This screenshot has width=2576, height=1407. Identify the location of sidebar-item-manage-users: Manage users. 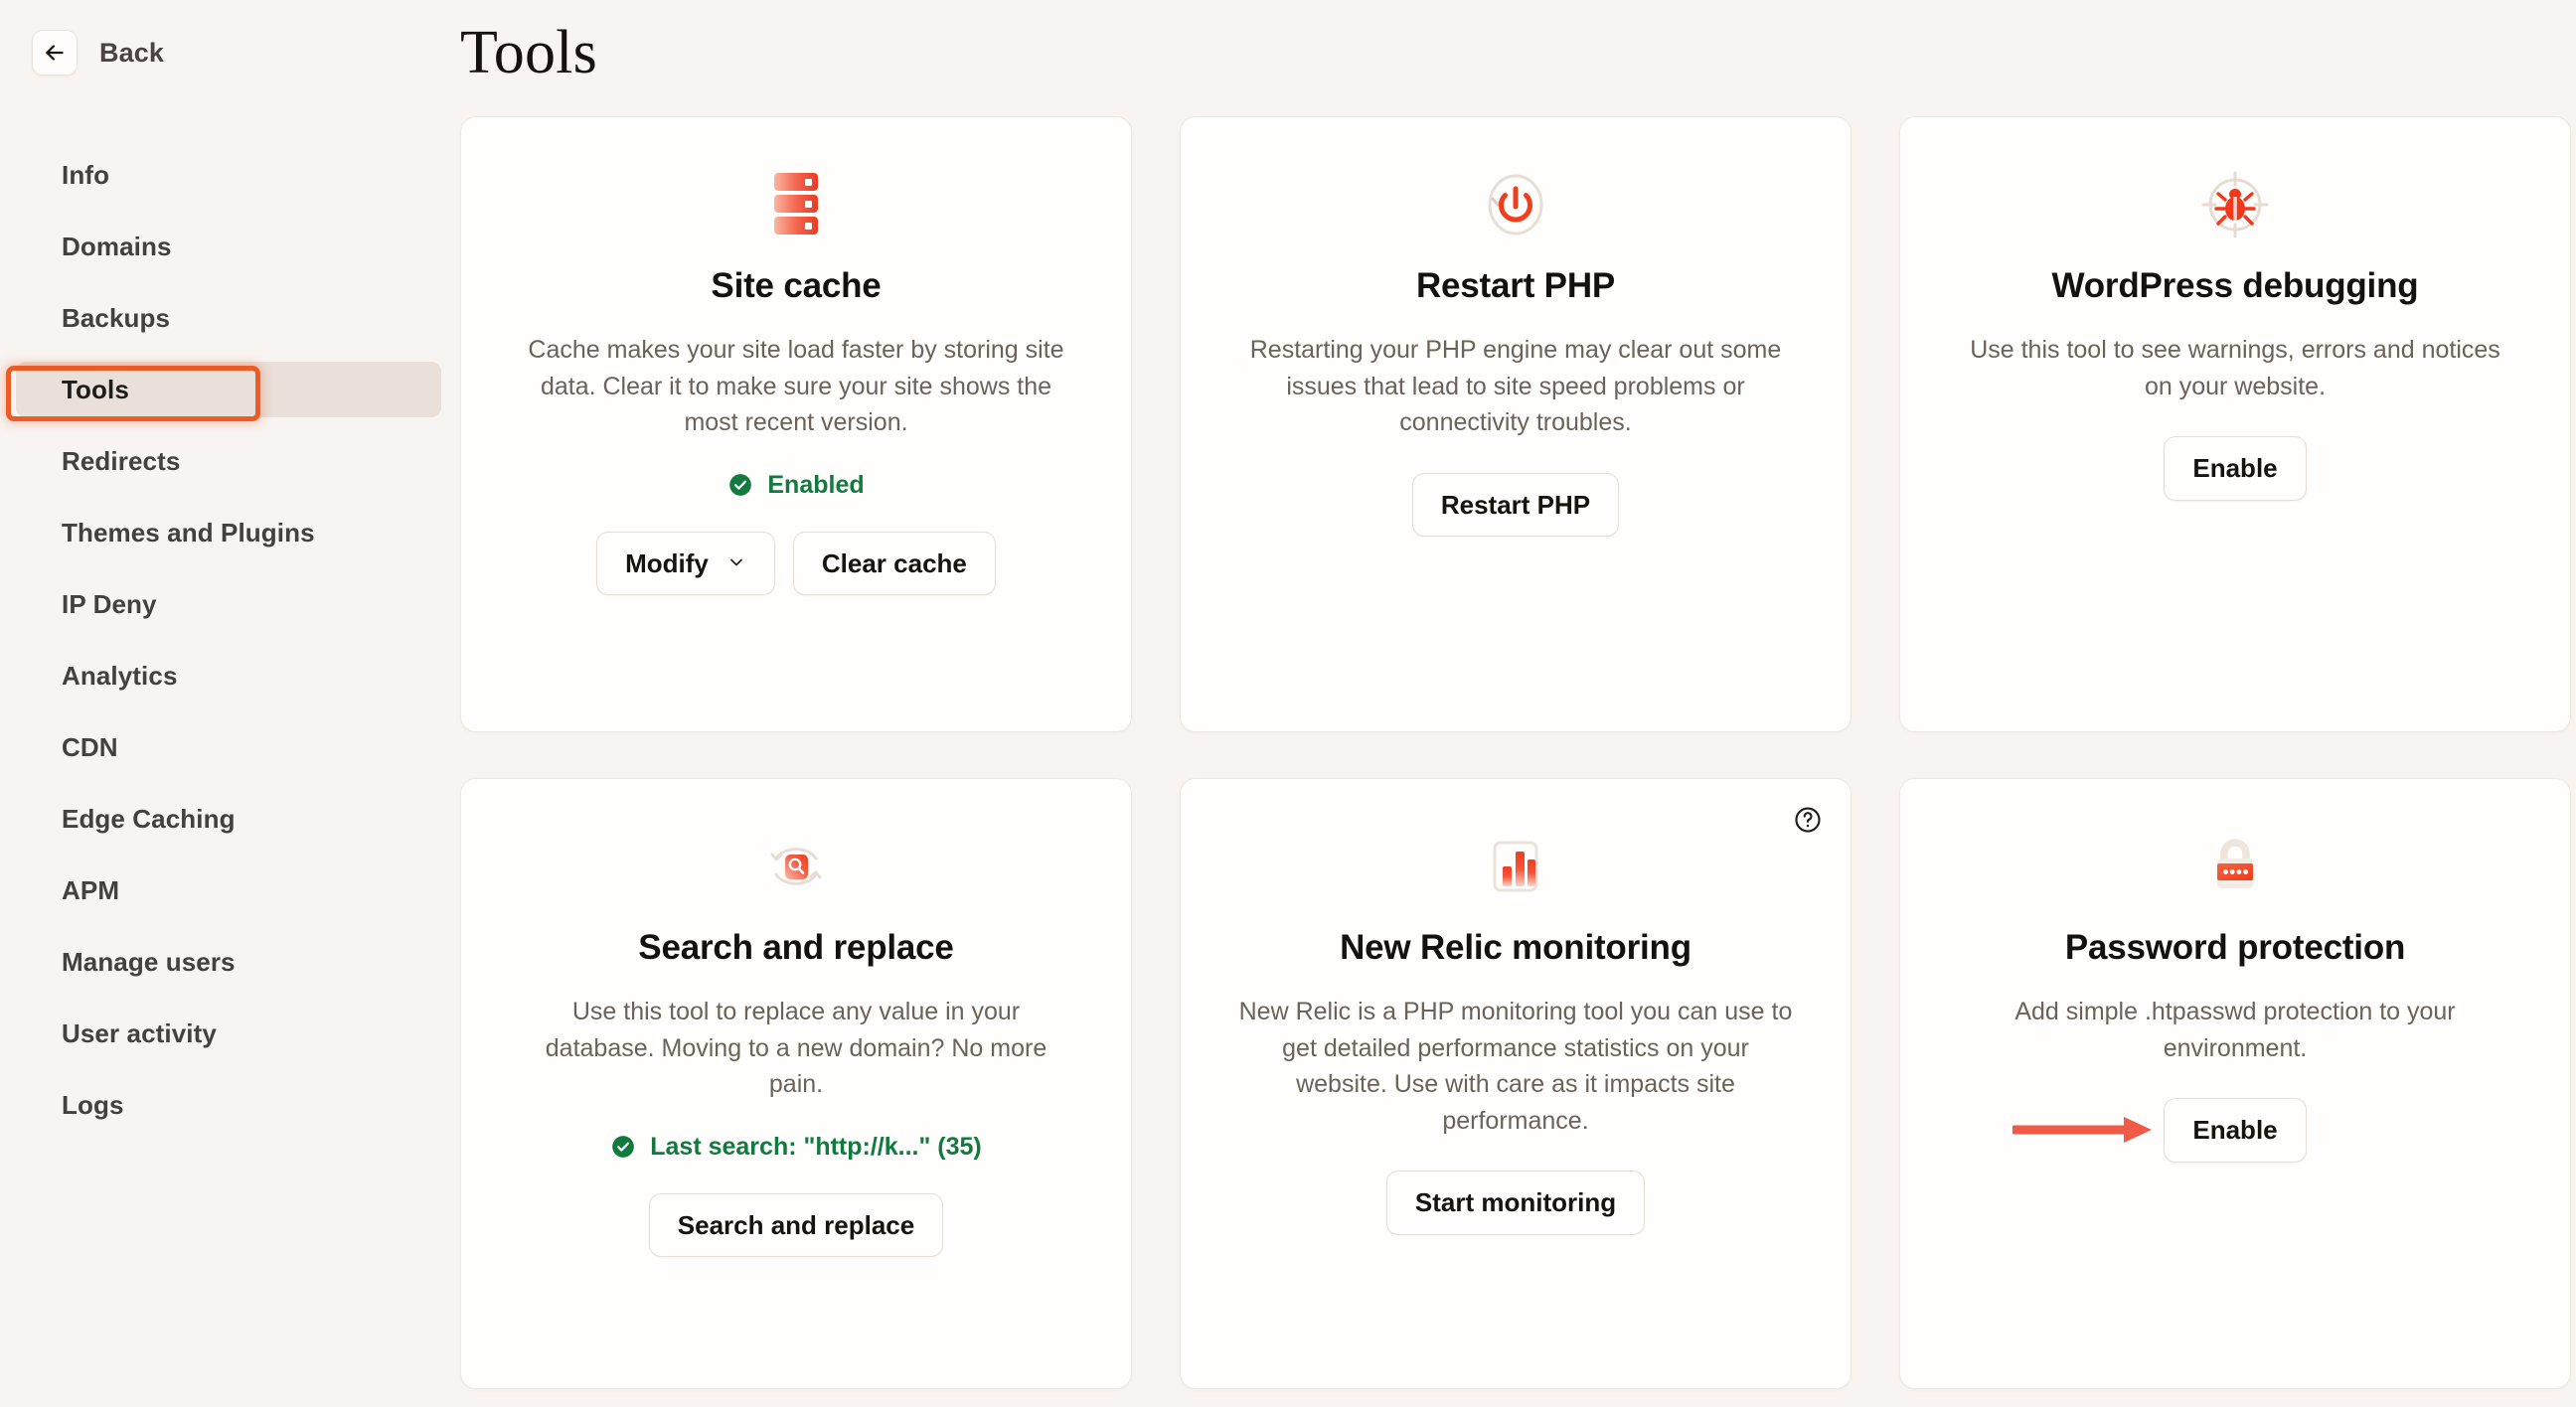
(228, 962).